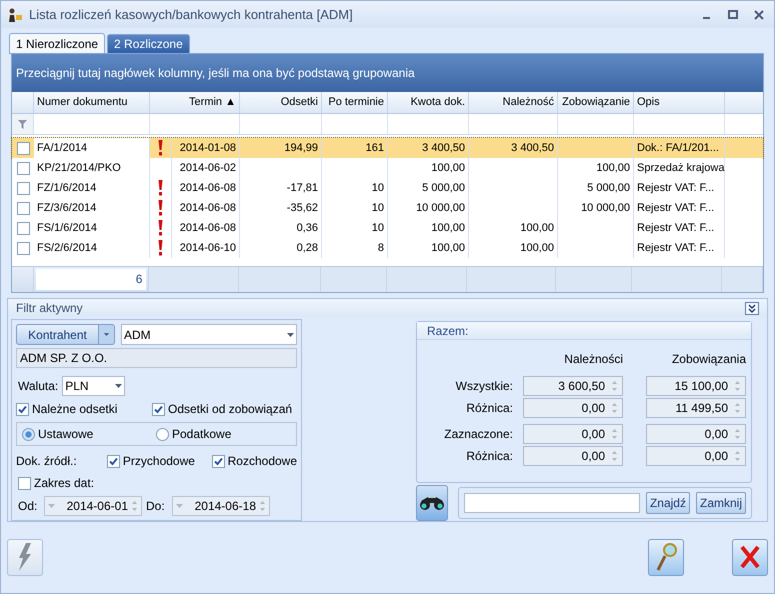  What do you see at coordinates (759, 15) in the screenshot?
I see `close-icon` at bounding box center [759, 15].